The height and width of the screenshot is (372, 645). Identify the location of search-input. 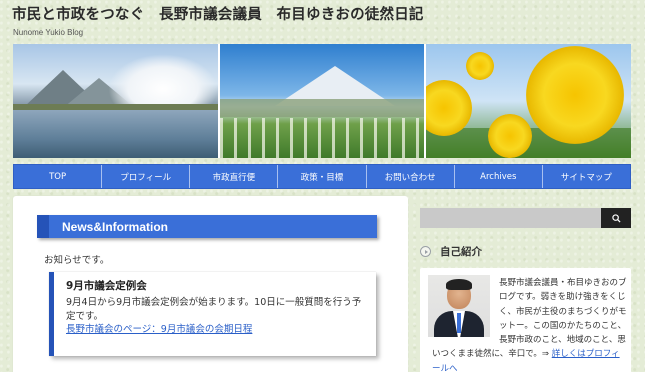
(510, 218).